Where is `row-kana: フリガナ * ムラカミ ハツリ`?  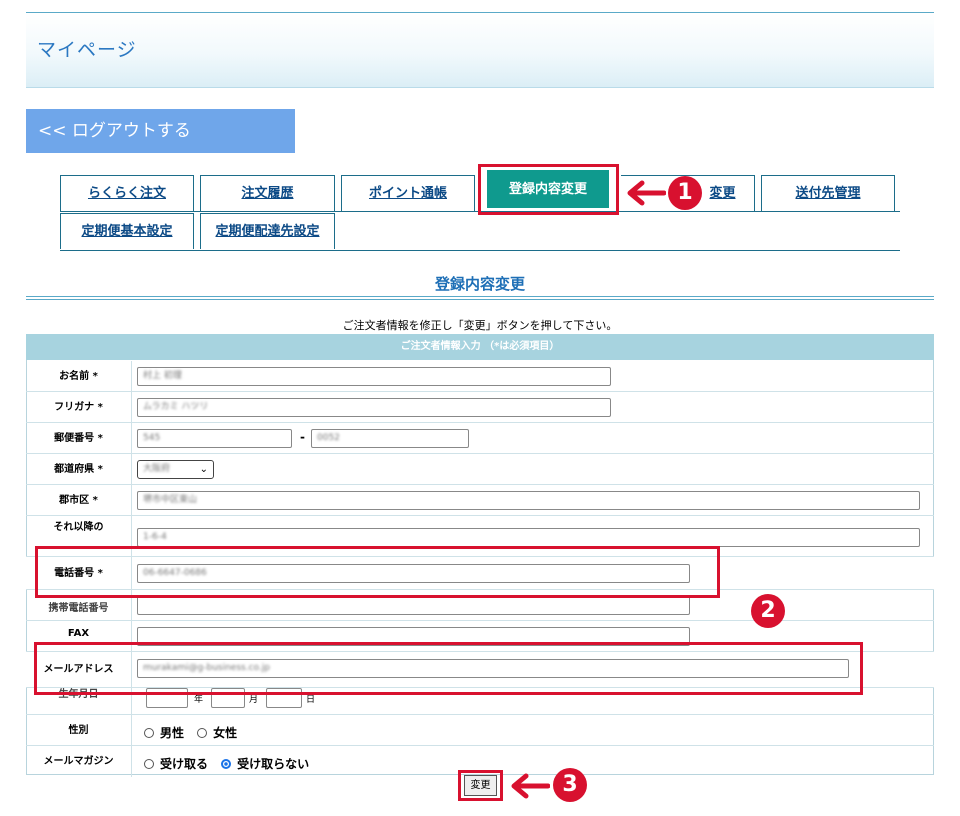
row-kana: フリガナ * ムラカミ ハツリ is located at coordinates (480, 407).